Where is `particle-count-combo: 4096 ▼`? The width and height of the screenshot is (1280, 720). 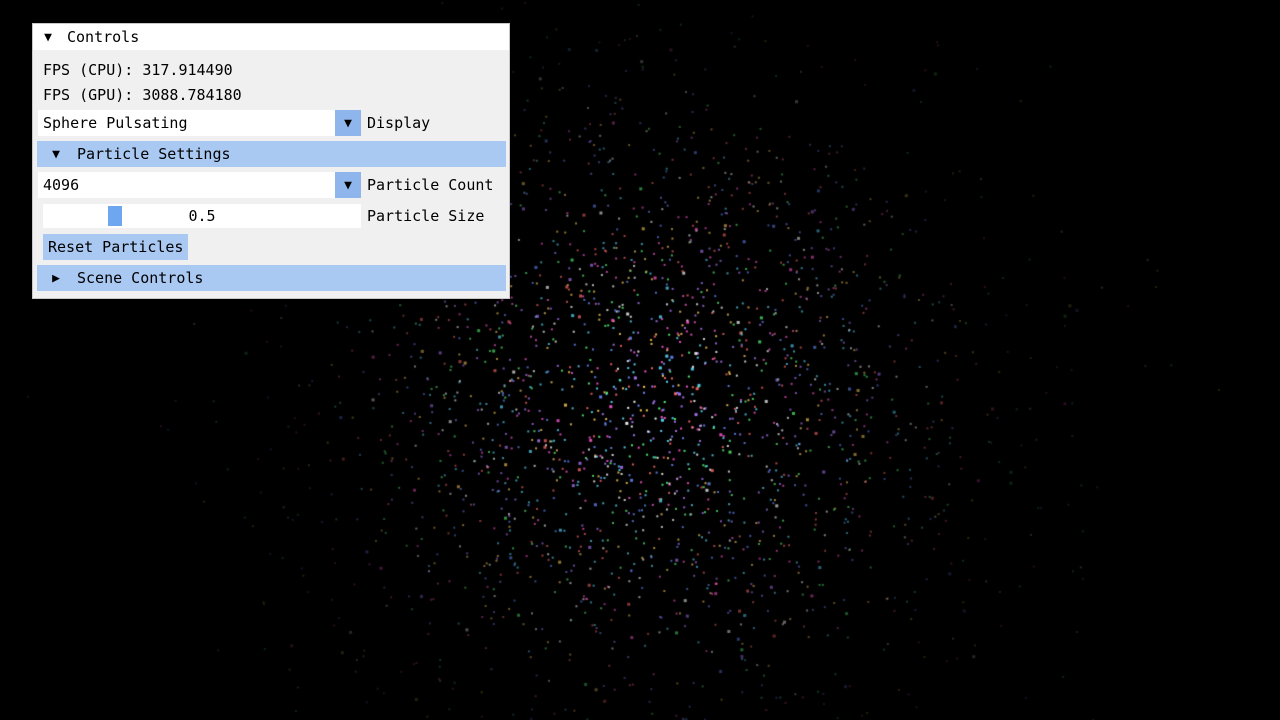
particle-count-combo: 4096 ▼ is located at coordinates (199, 185).